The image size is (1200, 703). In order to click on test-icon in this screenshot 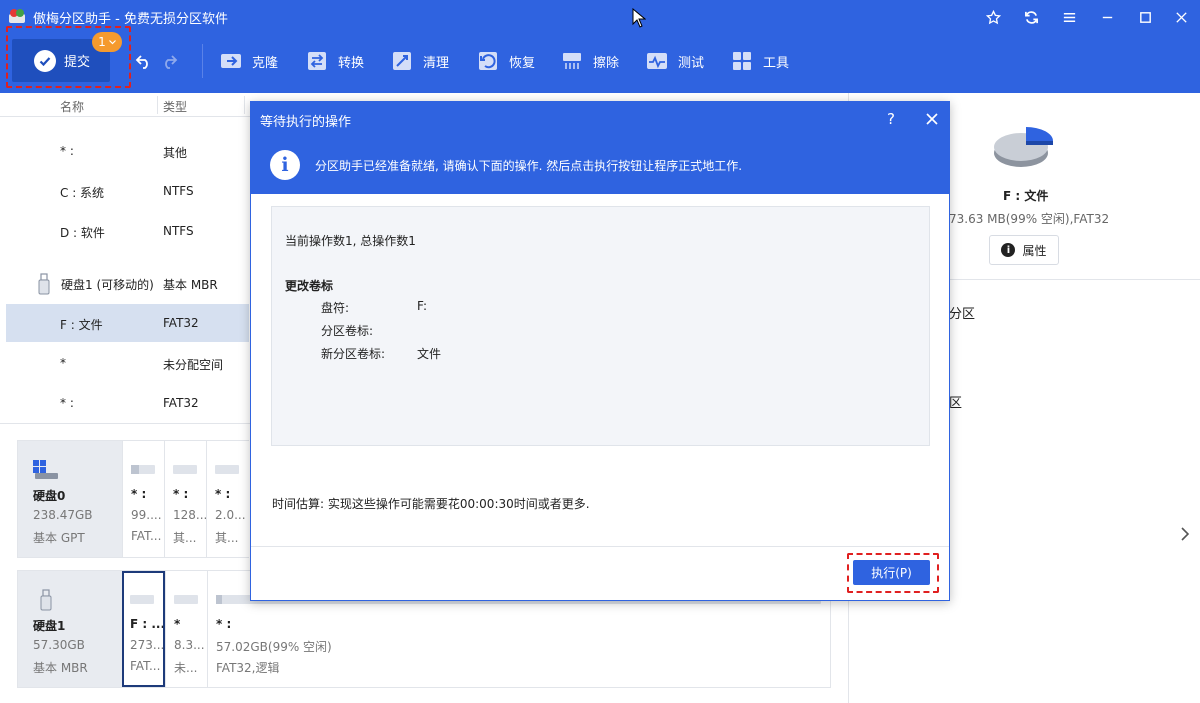, I will do `click(657, 61)`.